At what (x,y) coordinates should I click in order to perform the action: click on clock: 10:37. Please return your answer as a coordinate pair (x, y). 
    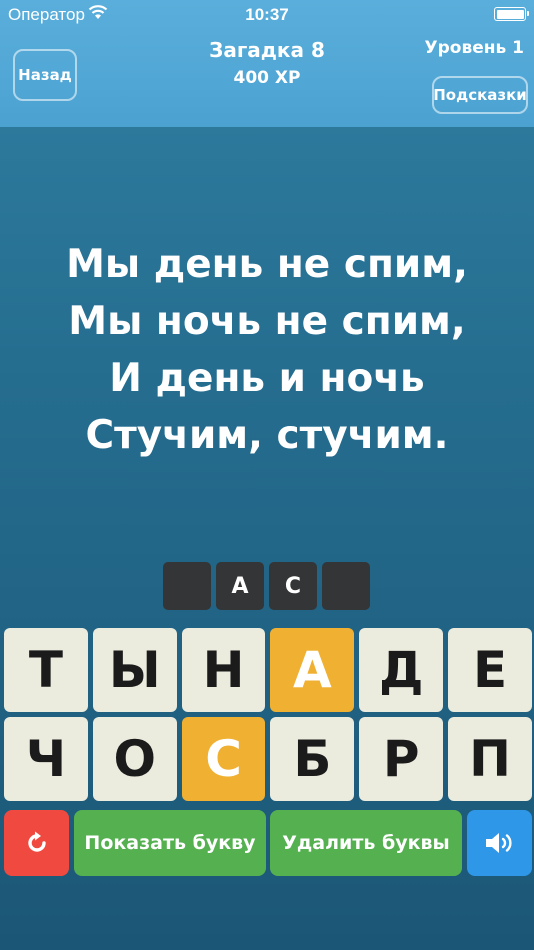
    Looking at the image, I should click on (267, 14).